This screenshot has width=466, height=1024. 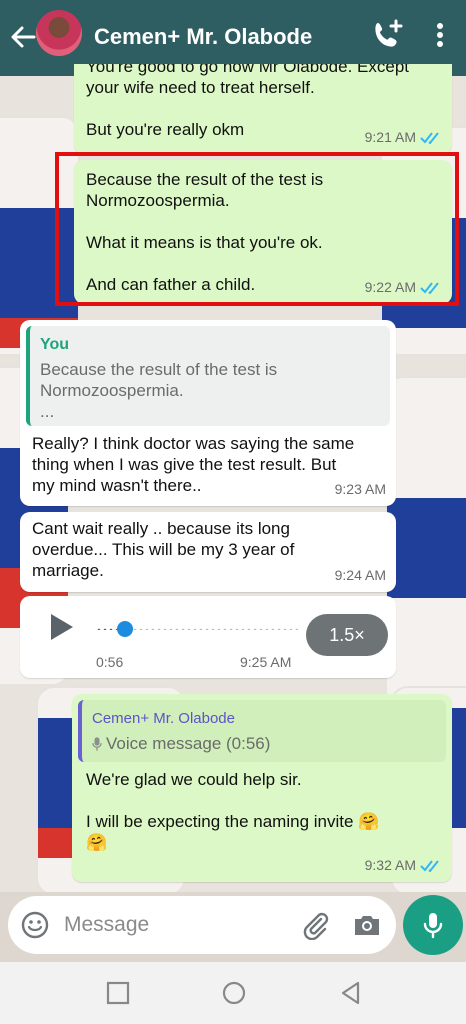 I want to click on voice-message: 0:56 9:25 AM 1.5×, so click(x=208, y=637).